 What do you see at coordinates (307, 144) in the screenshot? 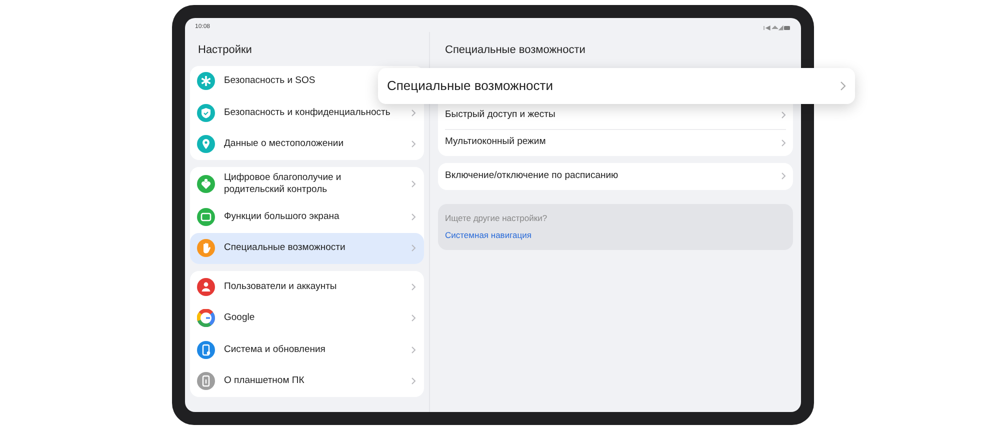
I see `sidebar-item: Данные о местоположении` at bounding box center [307, 144].